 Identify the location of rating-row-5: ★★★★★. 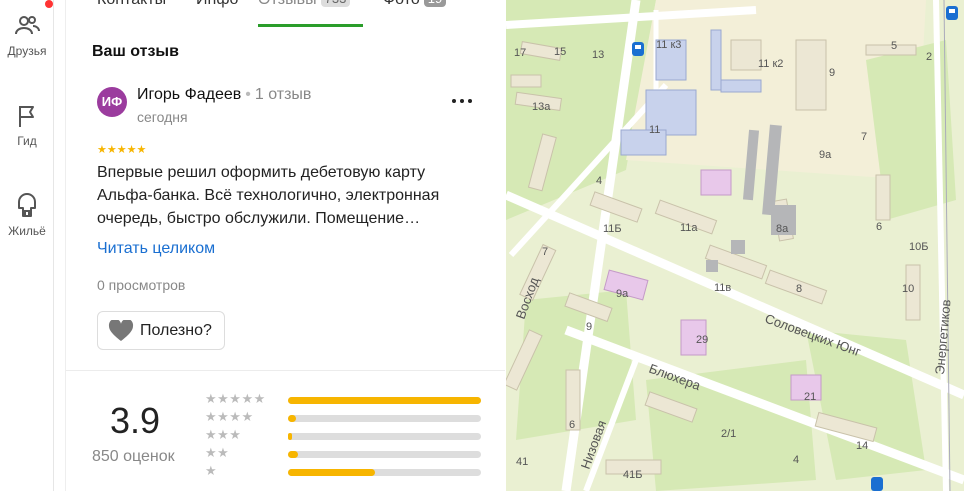
(343, 399).